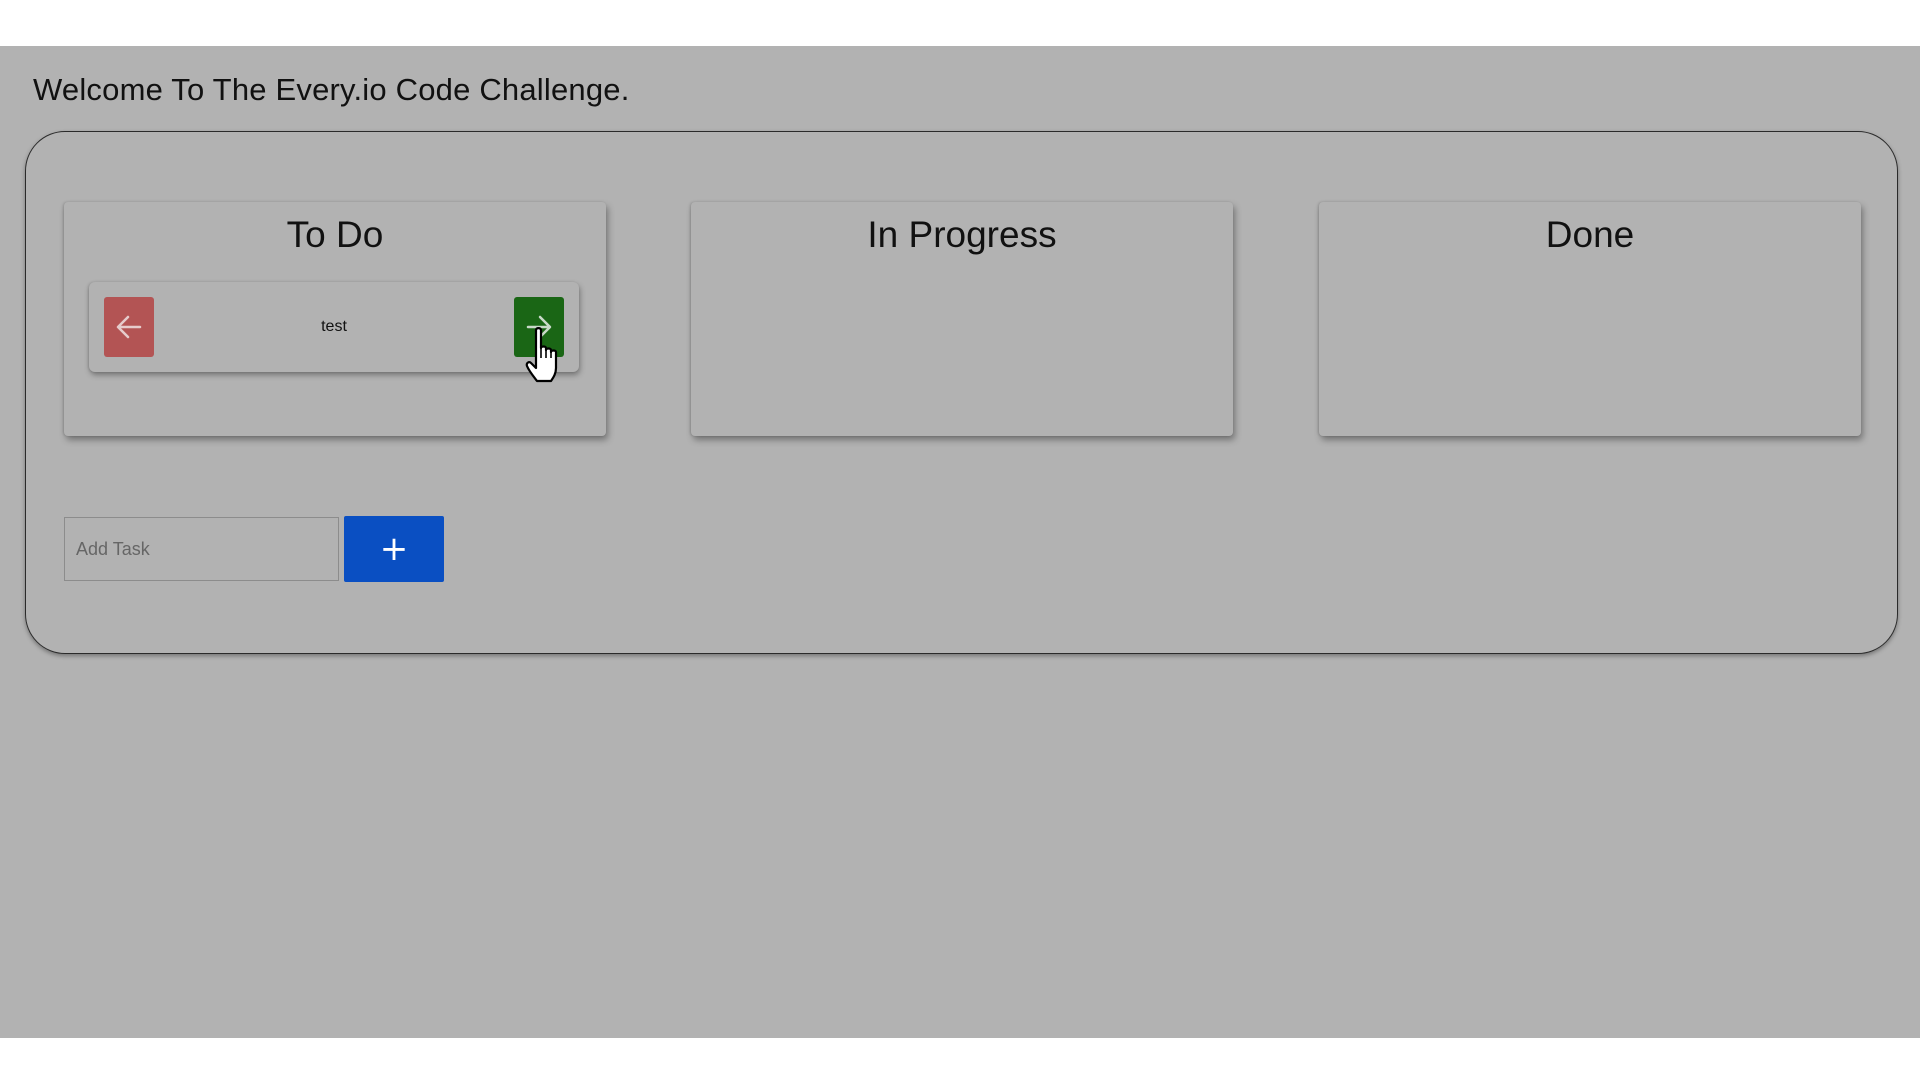  I want to click on column-in-progress: In Progress, so click(962, 319).